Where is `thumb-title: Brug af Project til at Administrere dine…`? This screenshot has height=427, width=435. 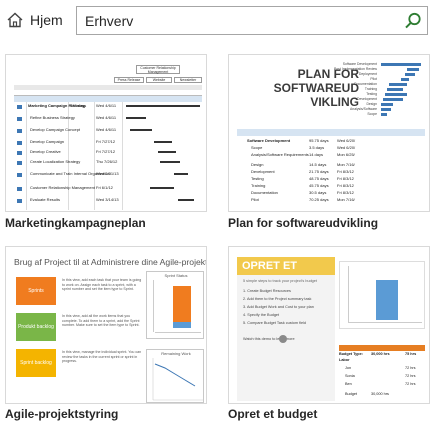
thumb-title: Brug af Project til at Administrere dine… is located at coordinates (110, 262).